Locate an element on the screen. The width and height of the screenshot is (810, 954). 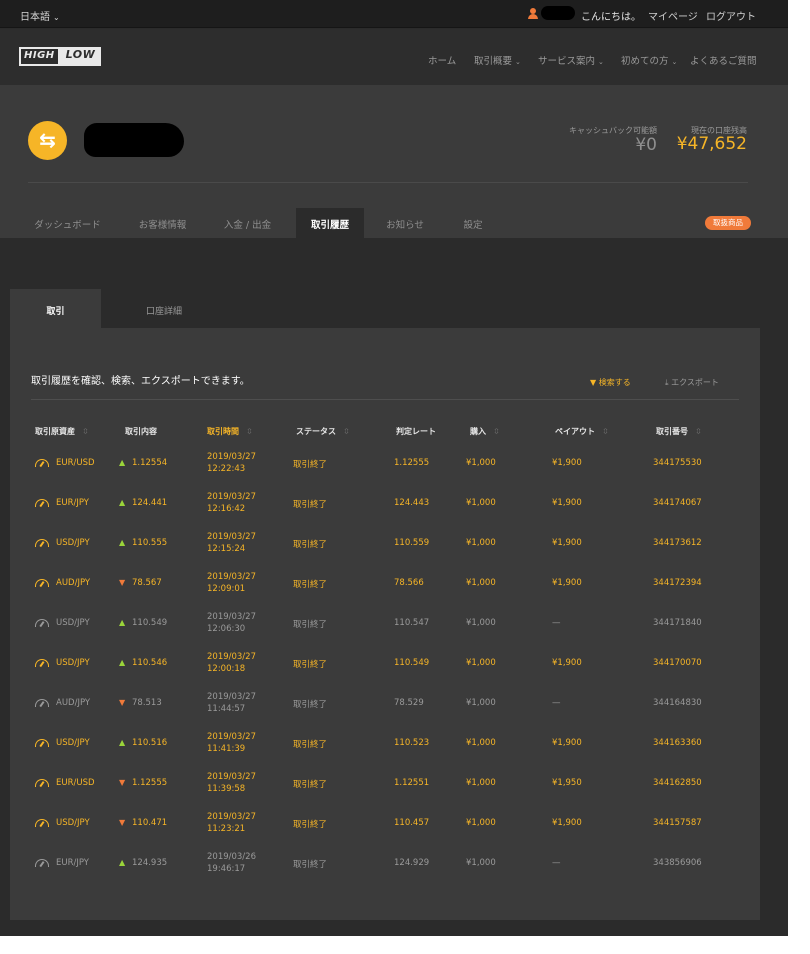
mypage-link: マイページ is located at coordinates (673, 15).